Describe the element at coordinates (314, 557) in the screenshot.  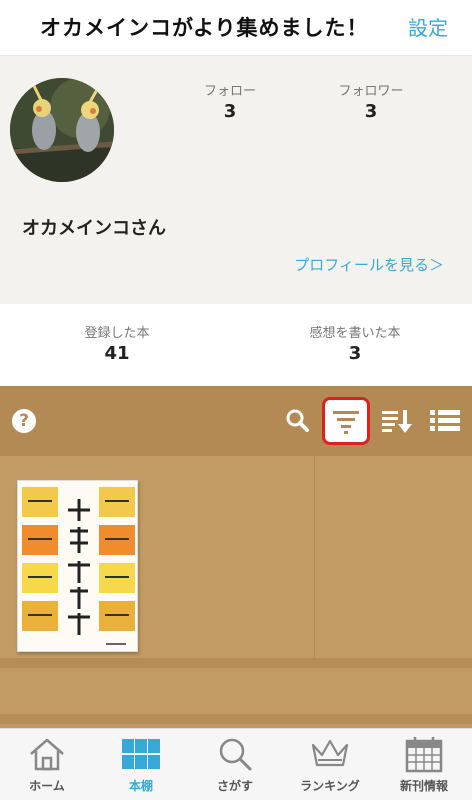
I see `shelf-seam` at that location.